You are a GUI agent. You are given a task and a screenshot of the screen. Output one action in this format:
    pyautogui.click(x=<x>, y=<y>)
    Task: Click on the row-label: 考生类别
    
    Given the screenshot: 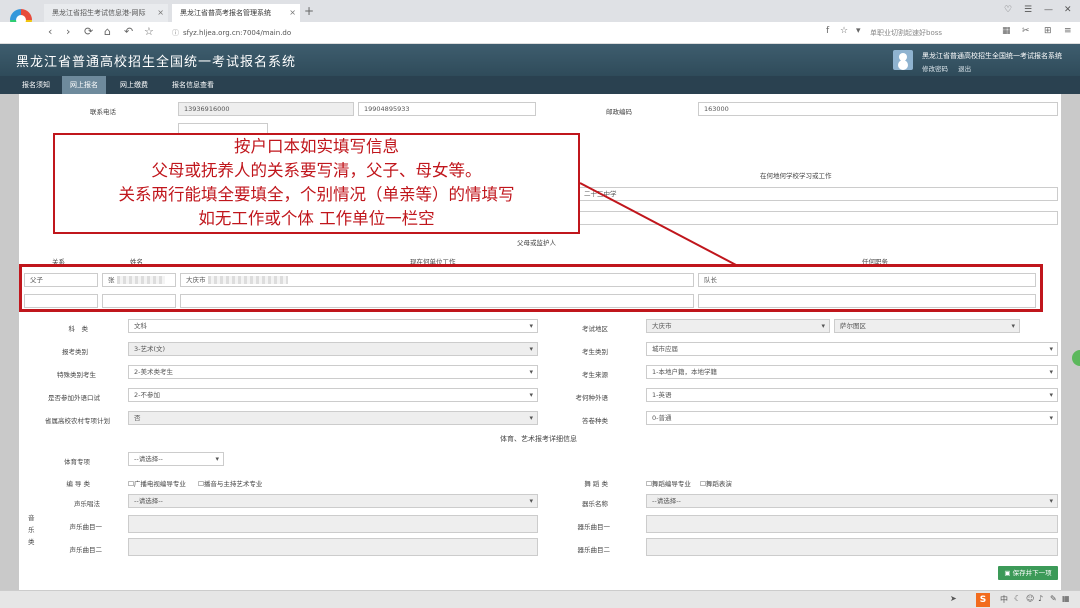 What is the action you would take?
    pyautogui.click(x=595, y=352)
    